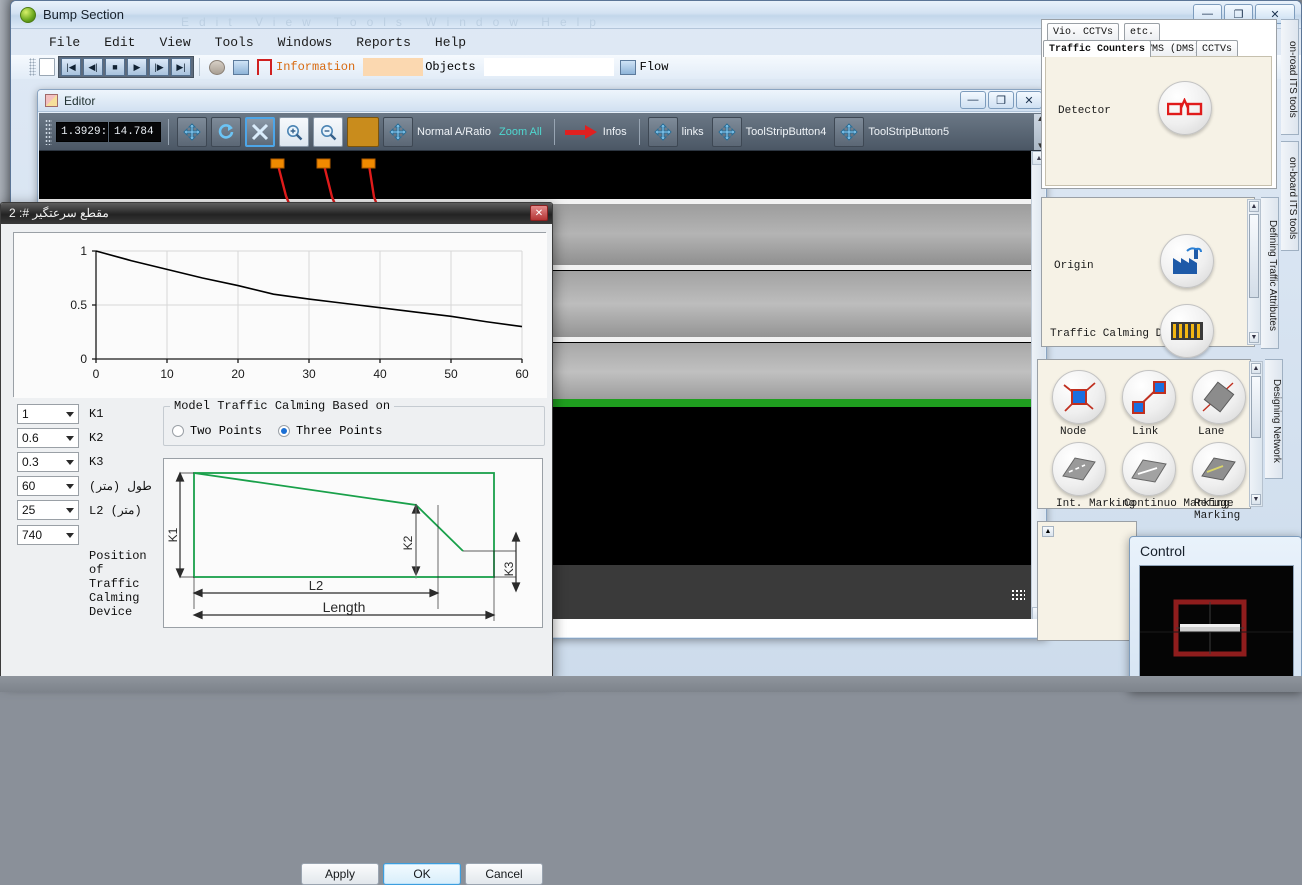 The image size is (1302, 885). I want to click on intersection-marking-icon, so click(1079, 469).